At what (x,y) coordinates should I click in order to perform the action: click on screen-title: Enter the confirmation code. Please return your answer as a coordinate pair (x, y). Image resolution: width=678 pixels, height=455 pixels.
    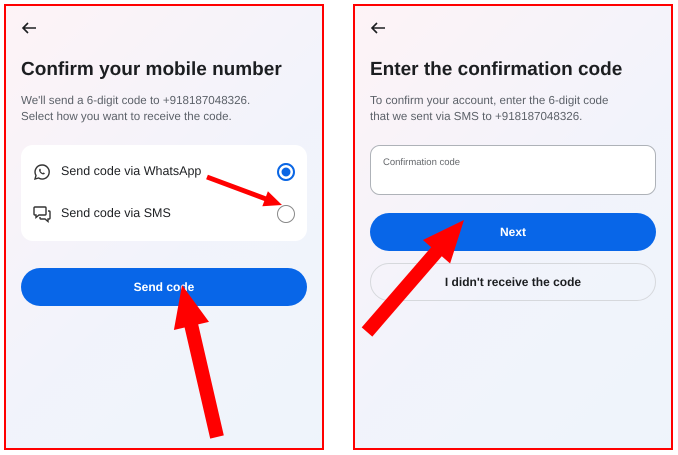
    Looking at the image, I should click on (497, 70).